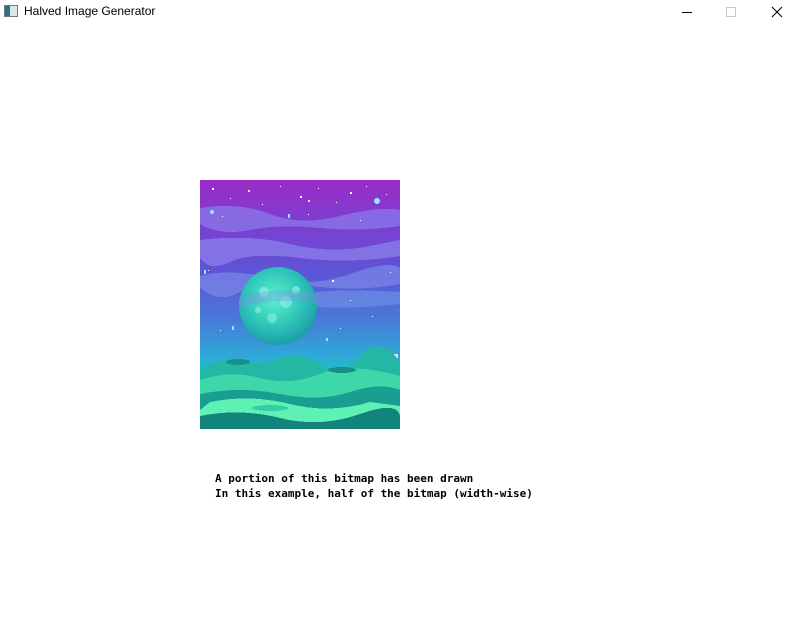  What do you see at coordinates (90, 11) in the screenshot?
I see `window-title: Halved Image Generator` at bounding box center [90, 11].